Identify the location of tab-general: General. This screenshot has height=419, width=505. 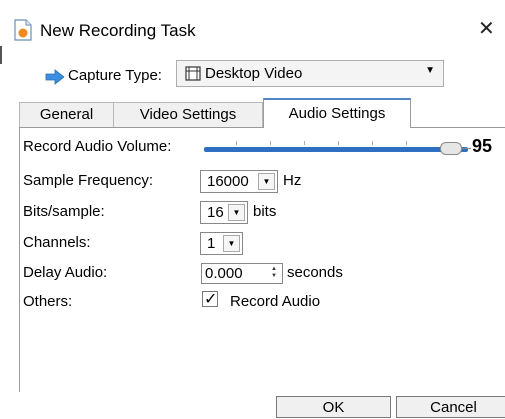
(66, 114).